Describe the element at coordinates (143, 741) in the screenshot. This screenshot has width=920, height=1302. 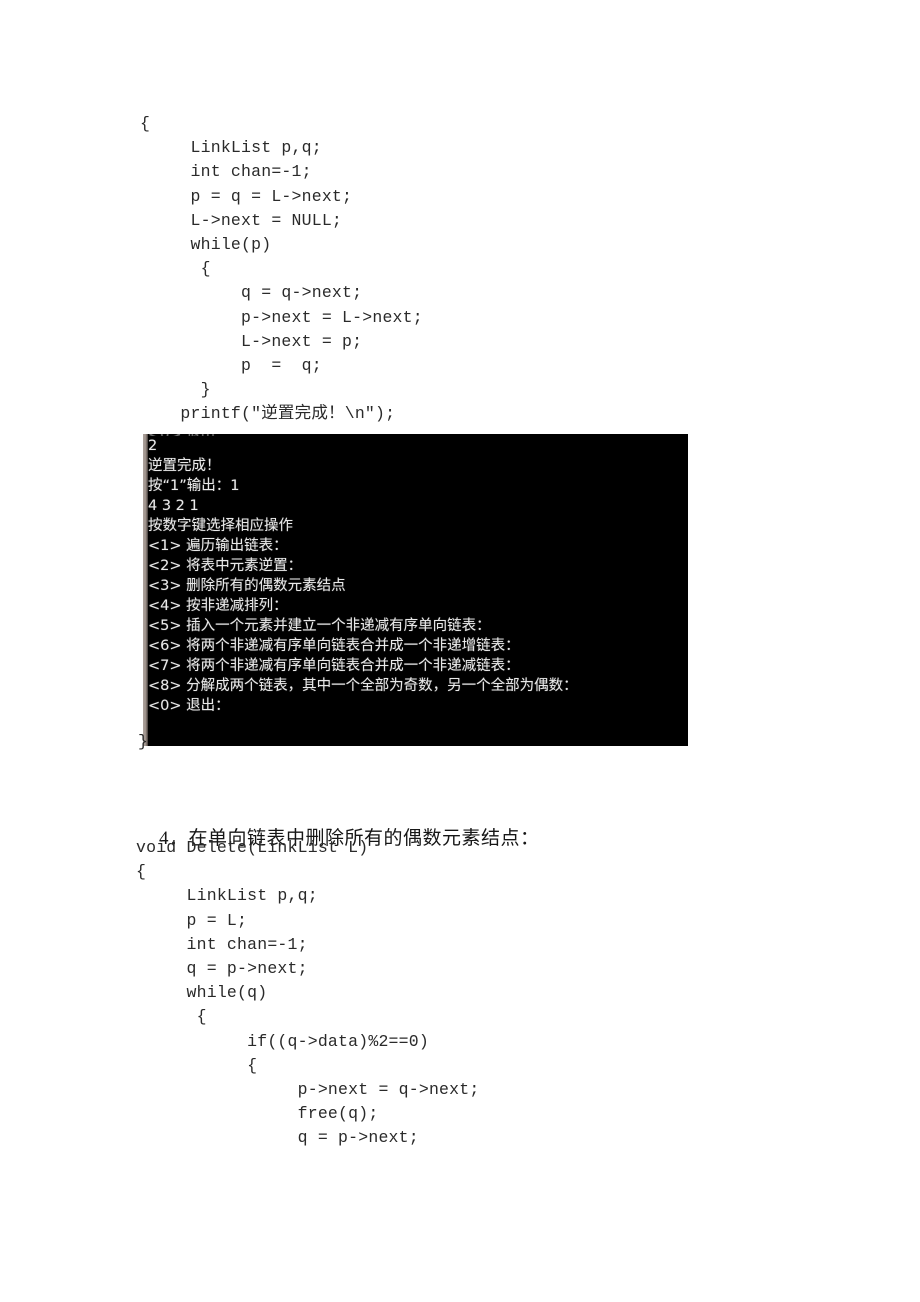
I see `closing-brace-reverse-function: }` at that location.